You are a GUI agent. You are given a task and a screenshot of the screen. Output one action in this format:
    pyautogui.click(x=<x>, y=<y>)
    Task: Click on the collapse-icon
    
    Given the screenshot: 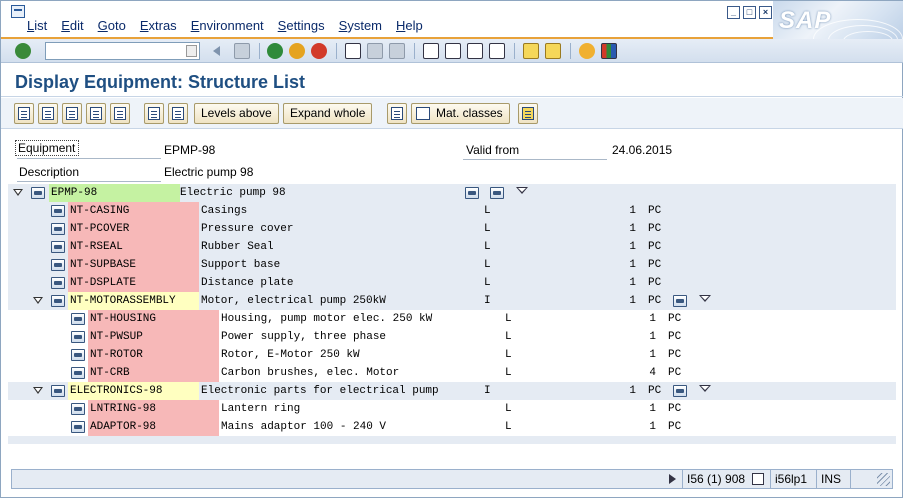 What is the action you would take?
    pyautogui.click(x=178, y=113)
    